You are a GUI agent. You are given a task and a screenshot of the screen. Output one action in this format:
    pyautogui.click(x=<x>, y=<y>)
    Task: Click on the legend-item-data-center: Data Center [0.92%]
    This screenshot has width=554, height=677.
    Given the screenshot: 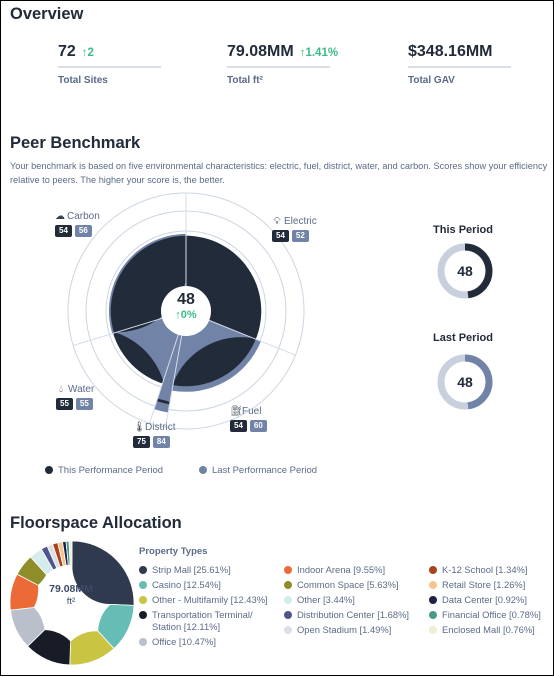 What is the action you would take?
    pyautogui.click(x=491, y=600)
    